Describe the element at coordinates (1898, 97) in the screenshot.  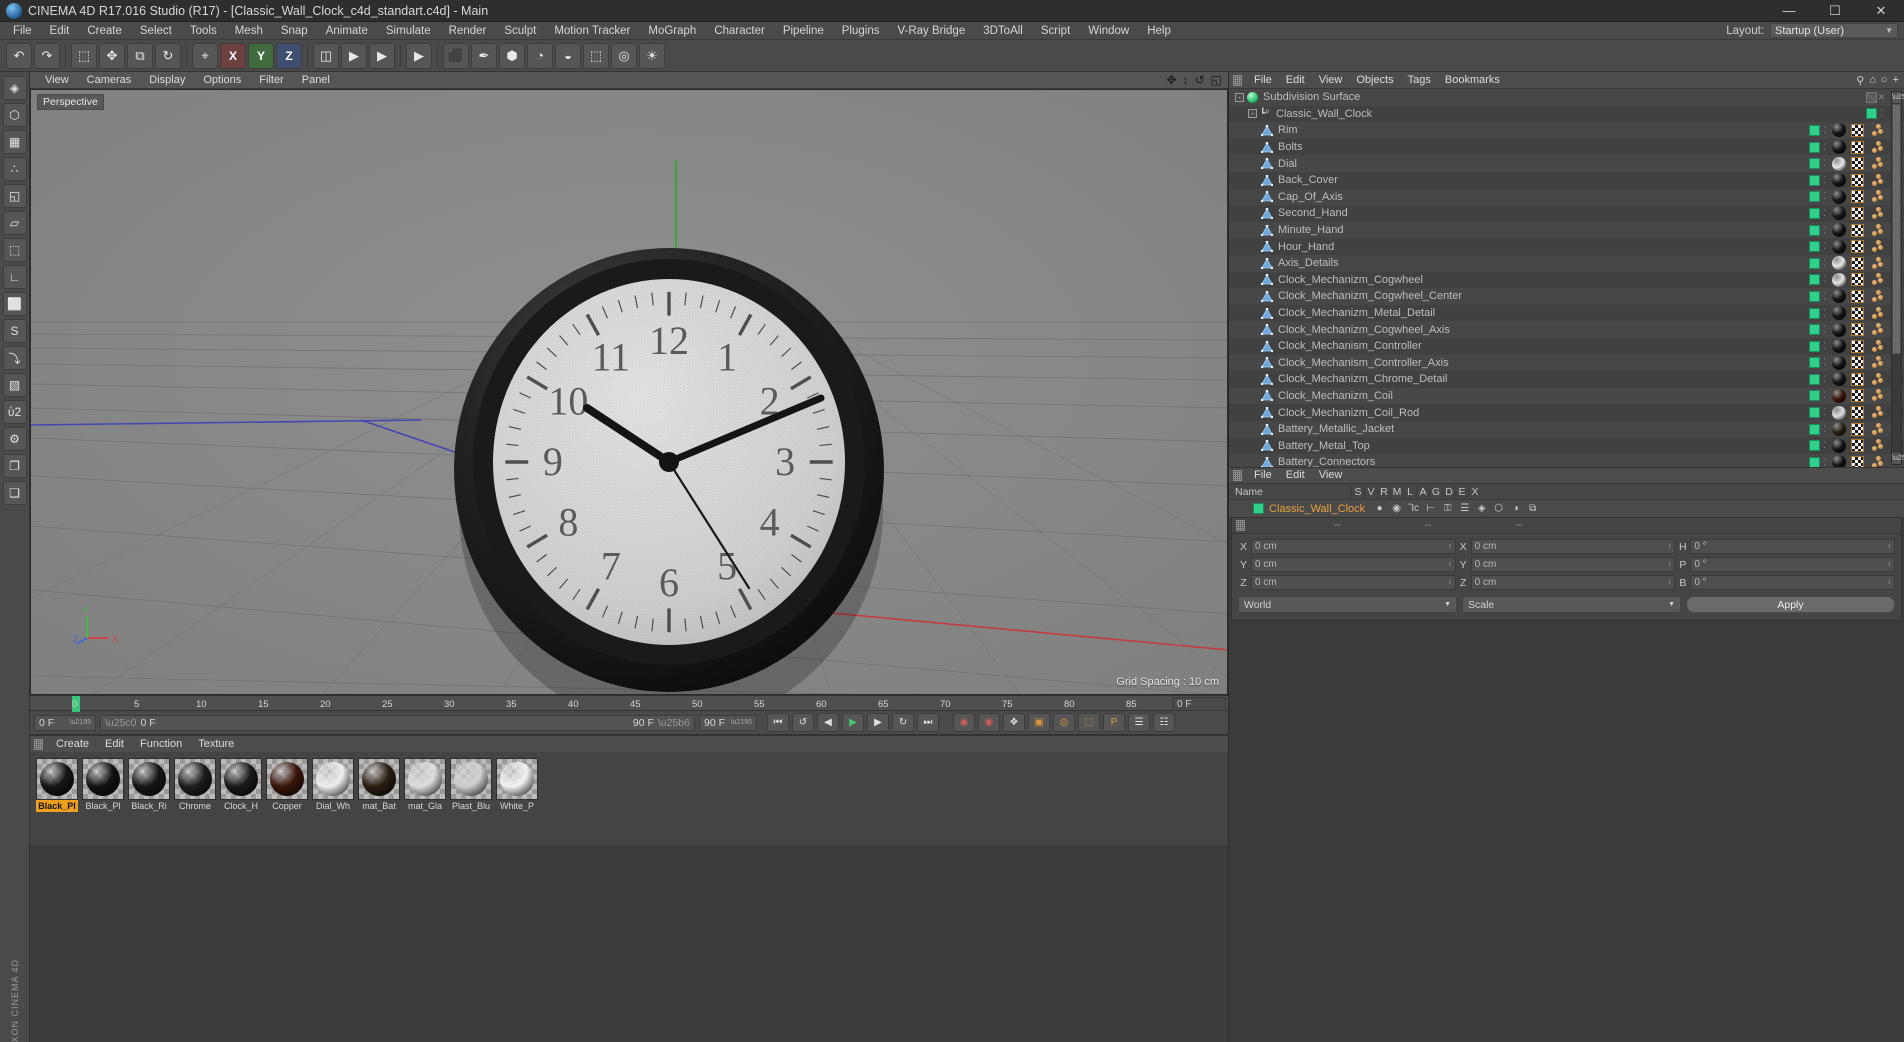
I see `scroll-up-icon: \u25b2` at that location.